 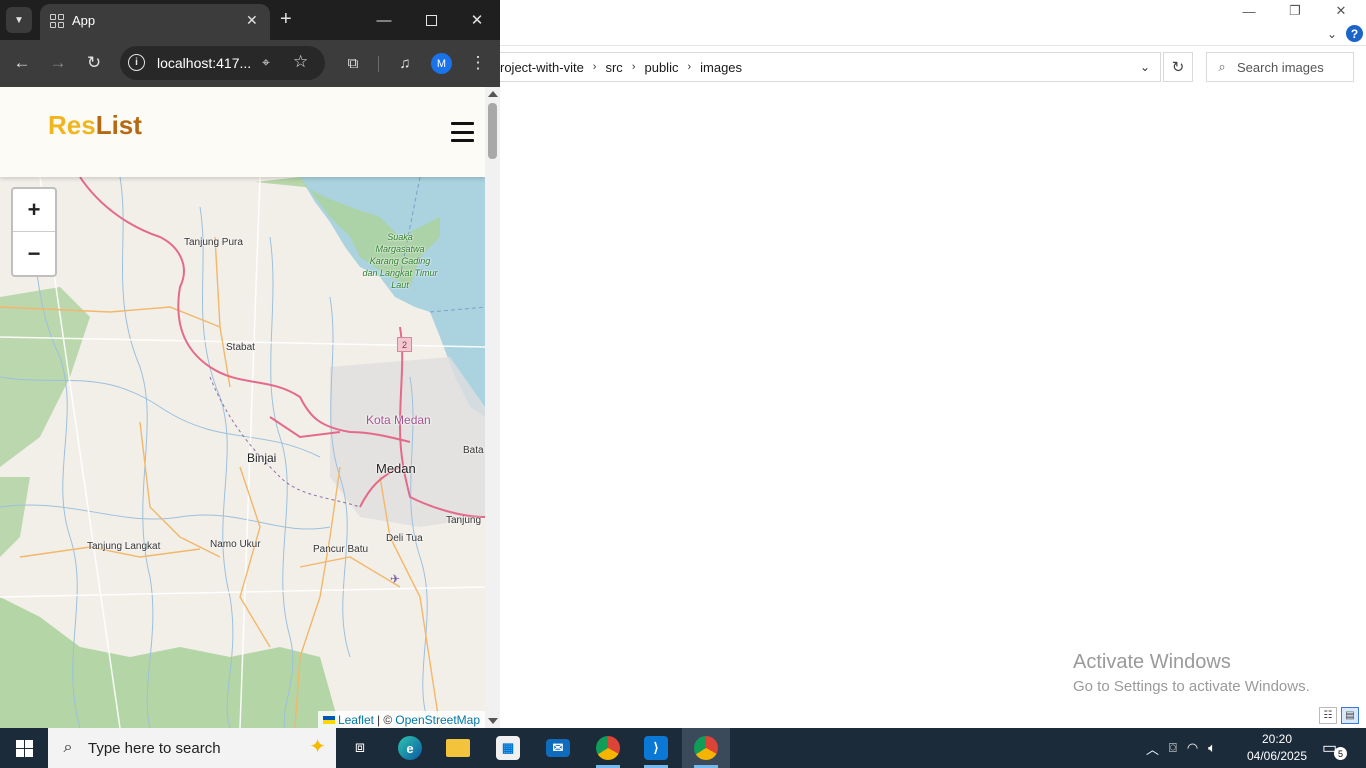 I want to click on toolbar-divider, so click(x=378, y=64).